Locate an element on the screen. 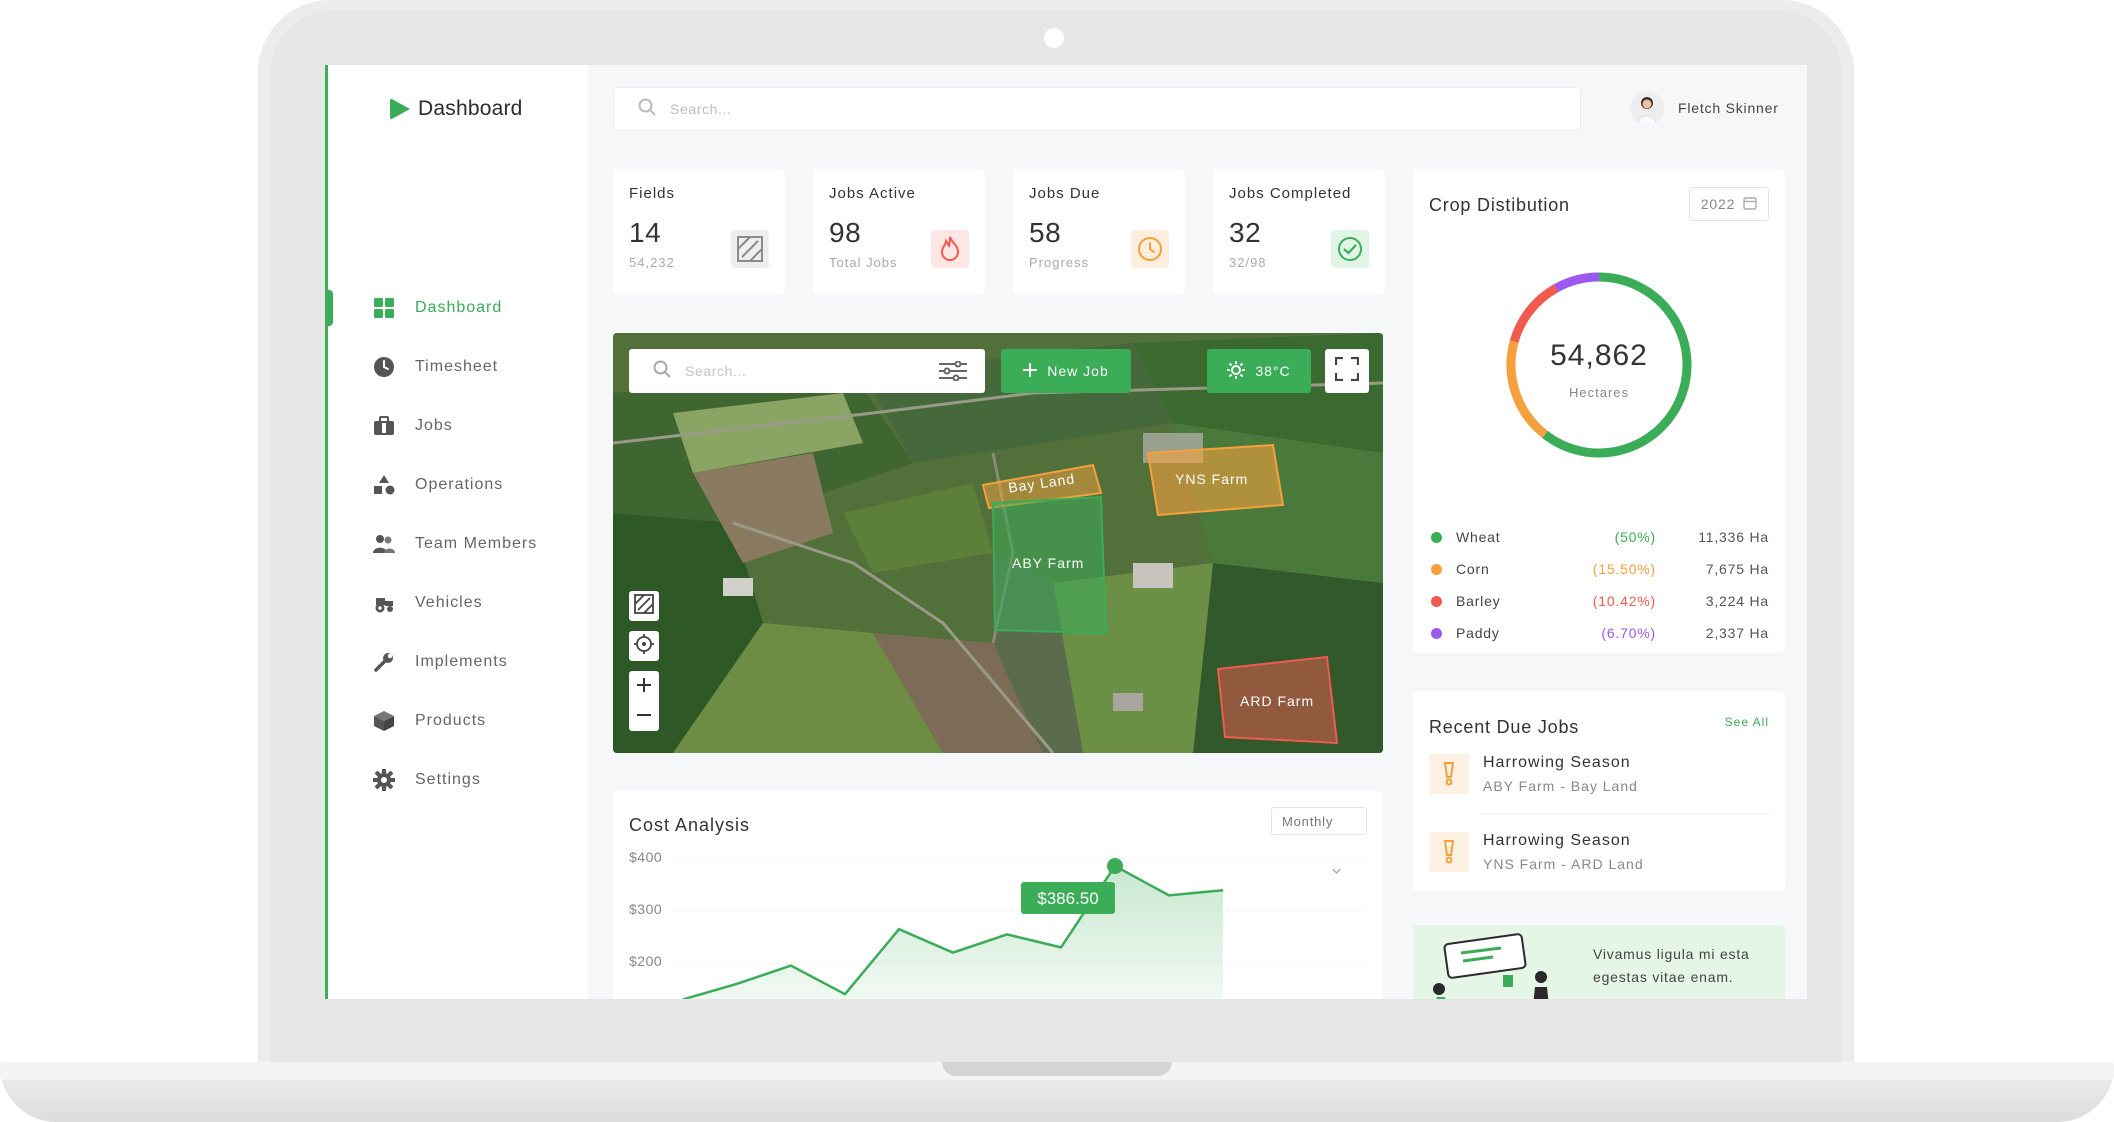 The height and width of the screenshot is (1122, 2114). y-tick-label: $300 is located at coordinates (646, 909).